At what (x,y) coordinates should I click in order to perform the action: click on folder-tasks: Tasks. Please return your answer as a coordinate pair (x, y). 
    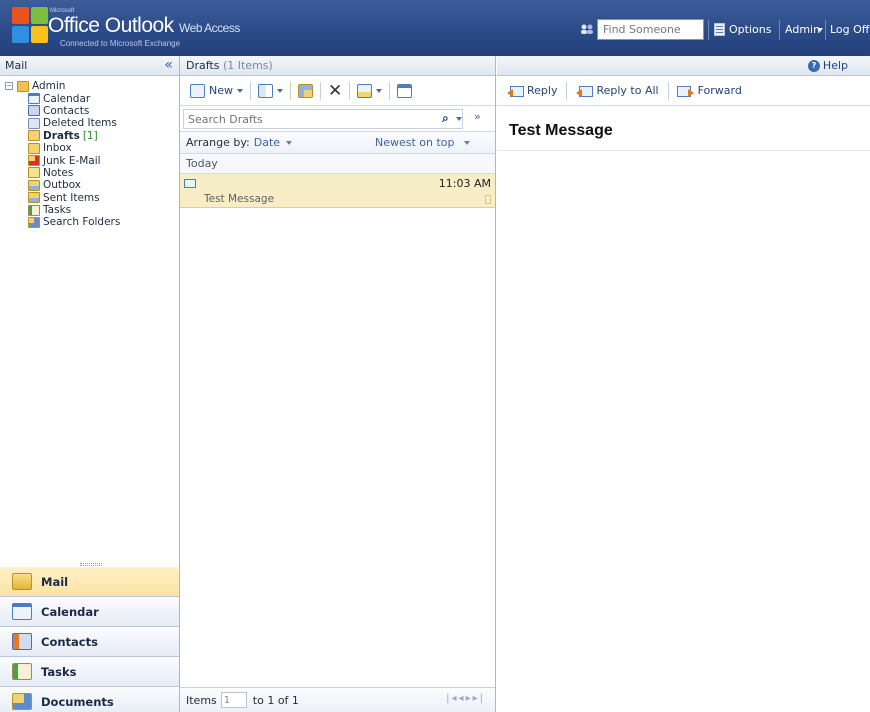
    Looking at the image, I should click on (89, 210).